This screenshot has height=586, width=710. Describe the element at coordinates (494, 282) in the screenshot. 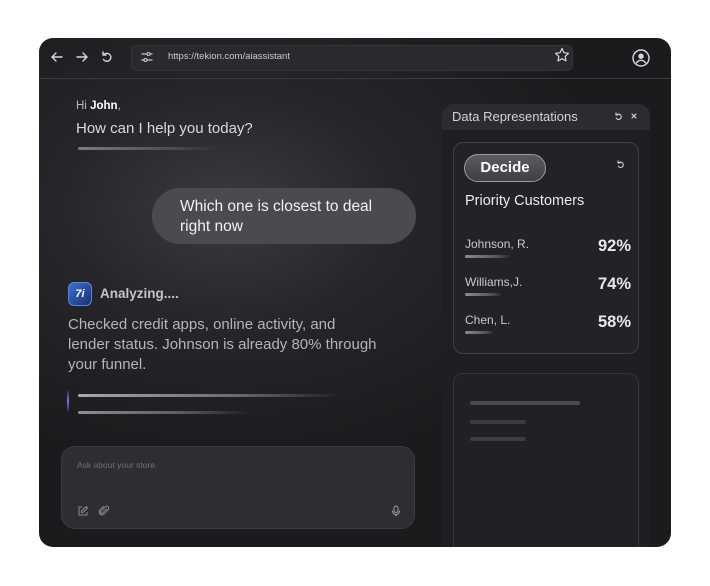

I see `customer-name: Williams,J.` at that location.